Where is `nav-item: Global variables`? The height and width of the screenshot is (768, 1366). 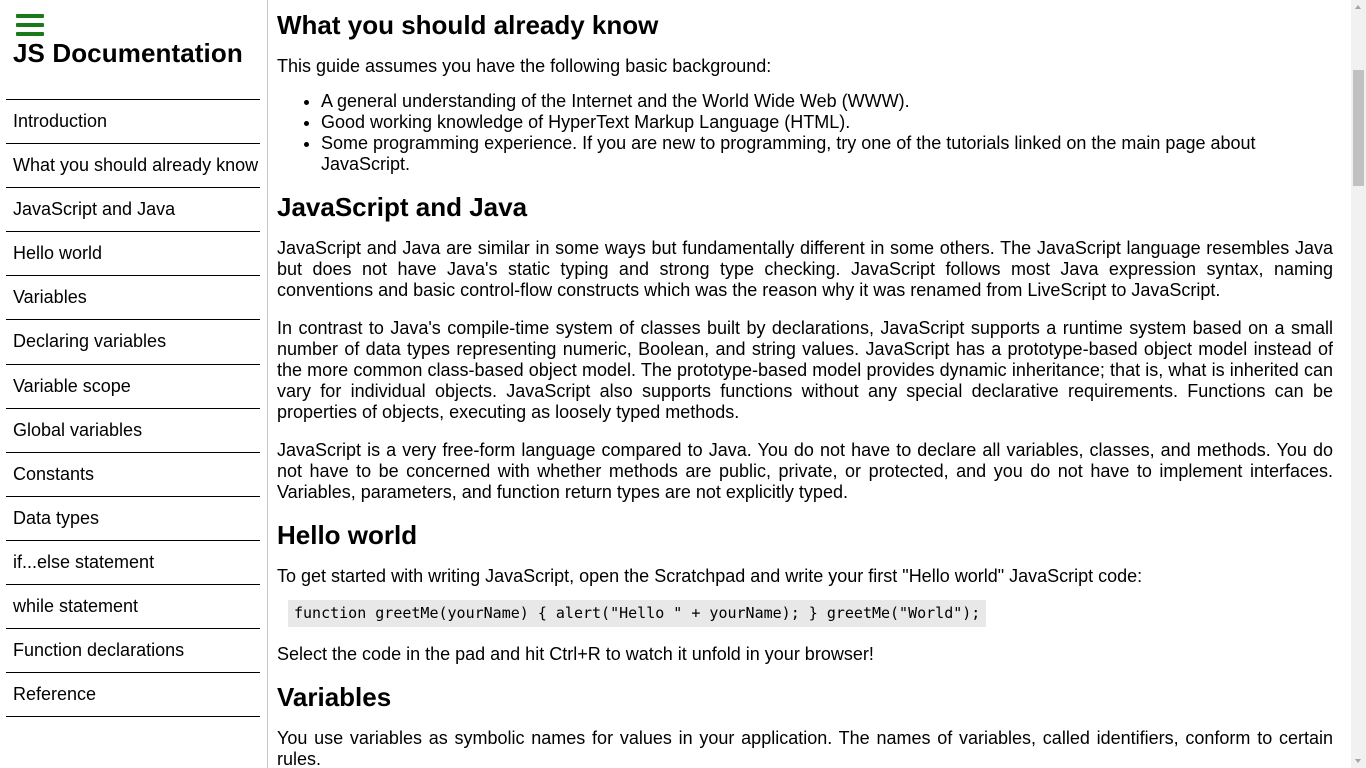 nav-item: Global variables is located at coordinates (133, 431).